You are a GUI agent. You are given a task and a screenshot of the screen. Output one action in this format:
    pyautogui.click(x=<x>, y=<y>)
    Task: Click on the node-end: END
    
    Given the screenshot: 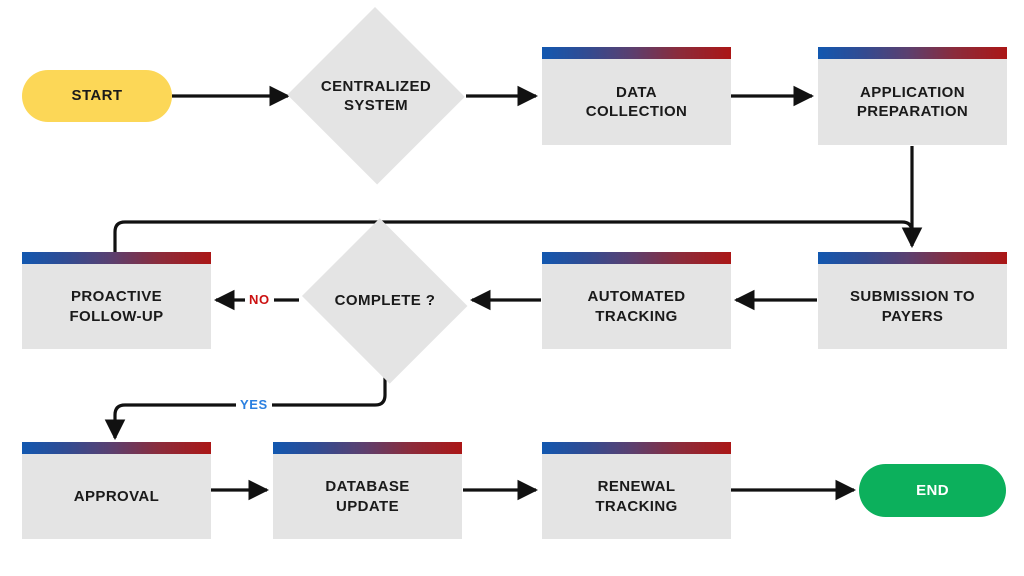 What is the action you would take?
    pyautogui.click(x=932, y=490)
    